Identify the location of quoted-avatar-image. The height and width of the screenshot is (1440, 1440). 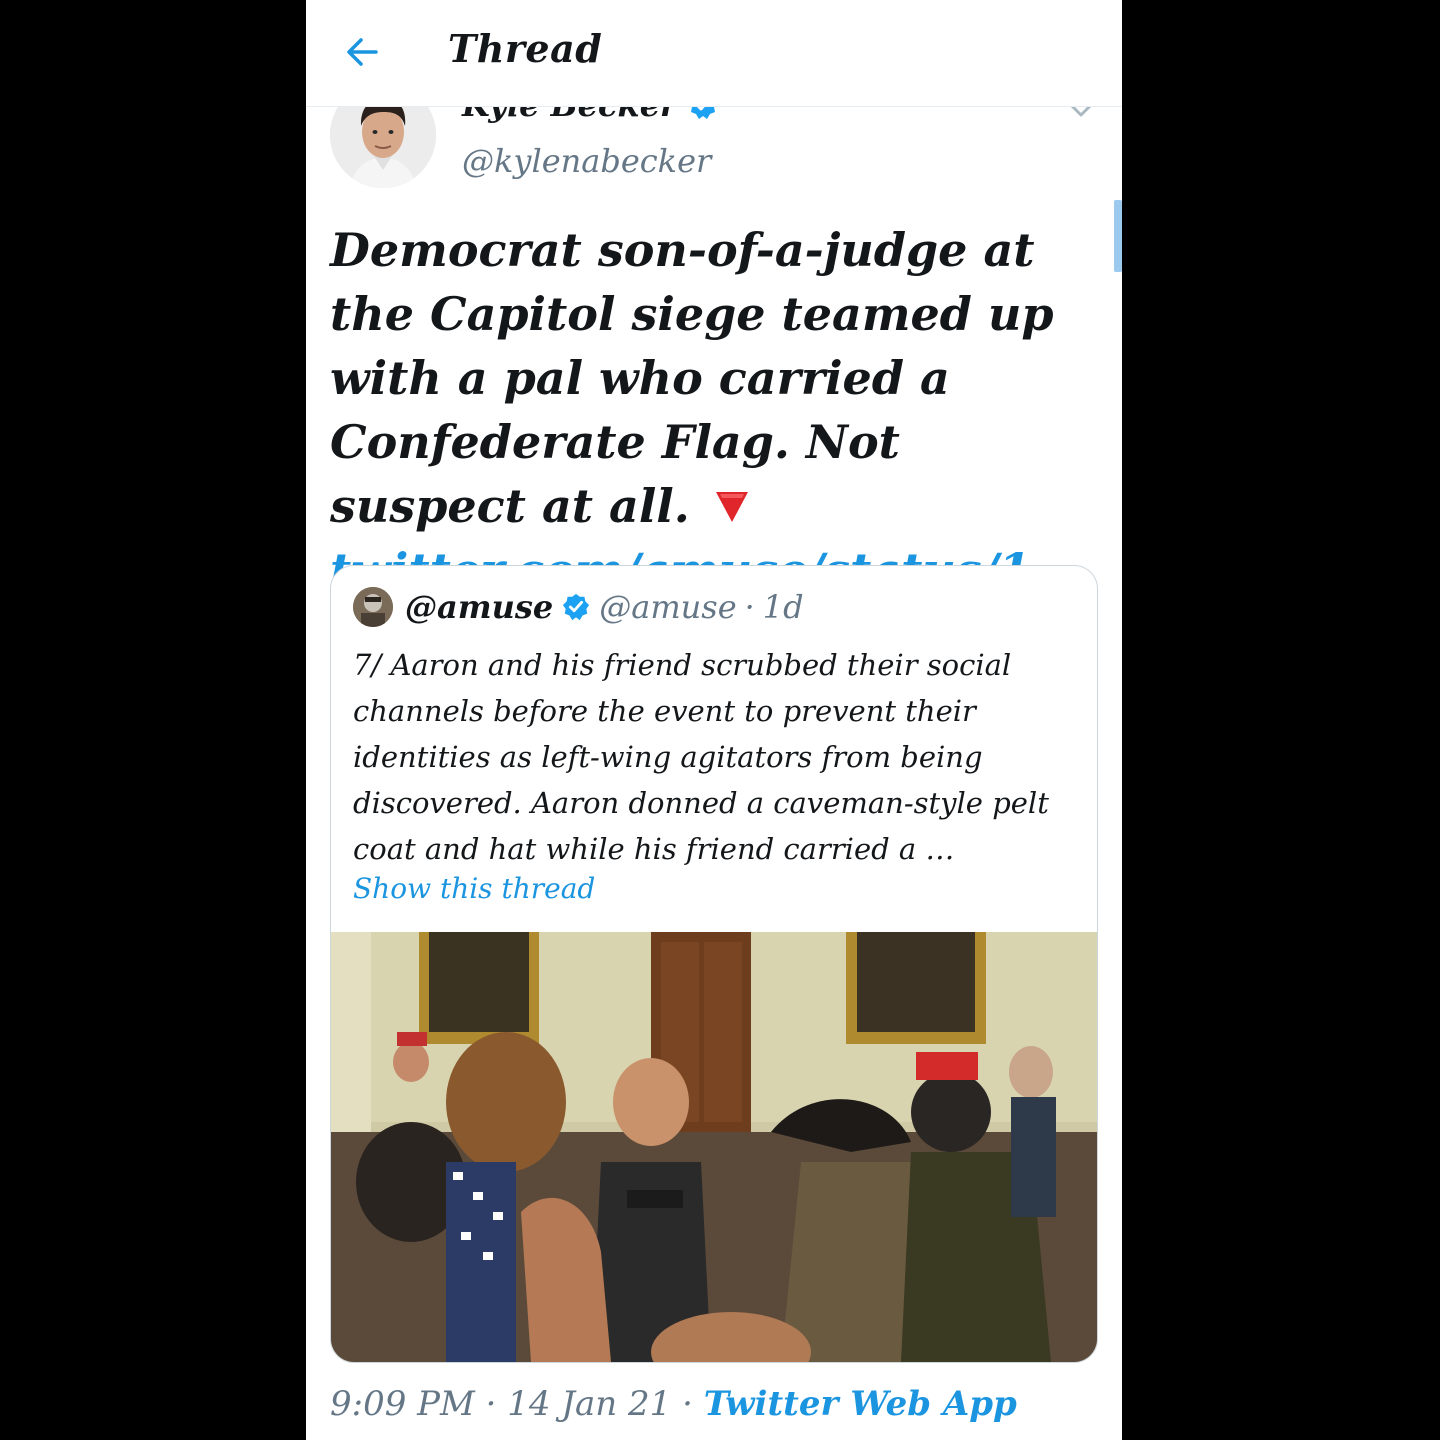
(373, 607).